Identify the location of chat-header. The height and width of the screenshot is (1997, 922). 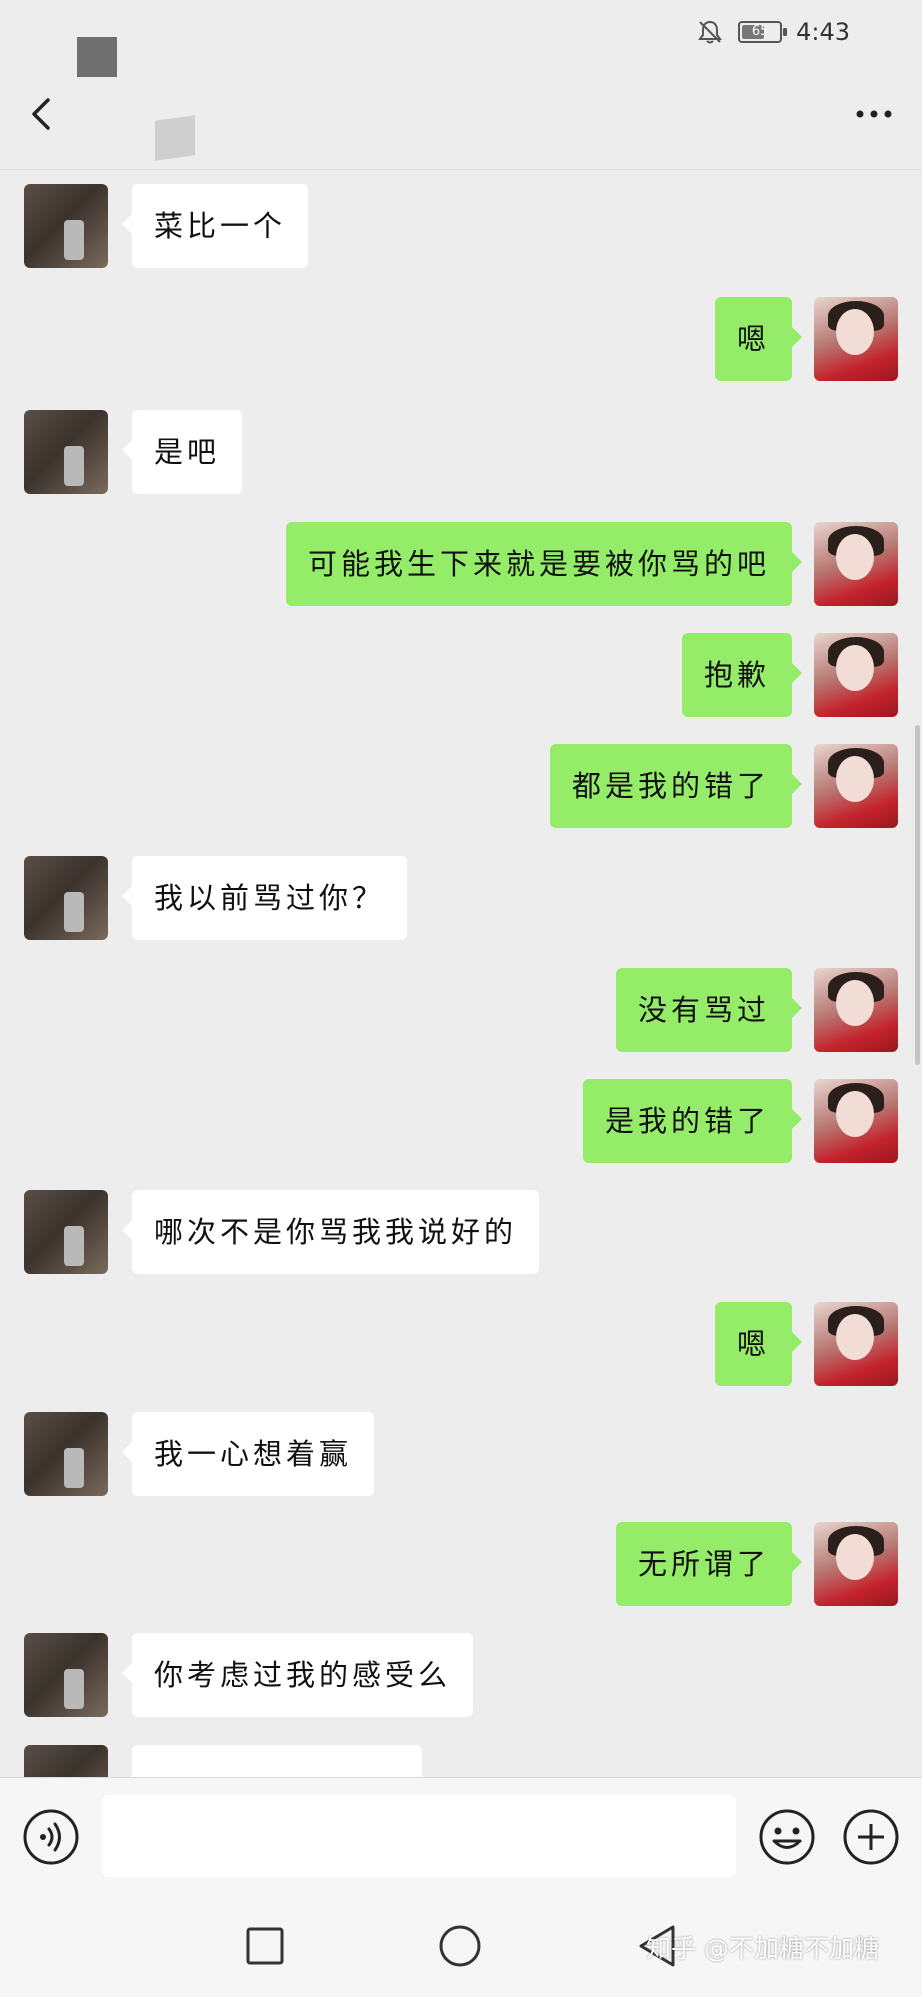
(461, 117).